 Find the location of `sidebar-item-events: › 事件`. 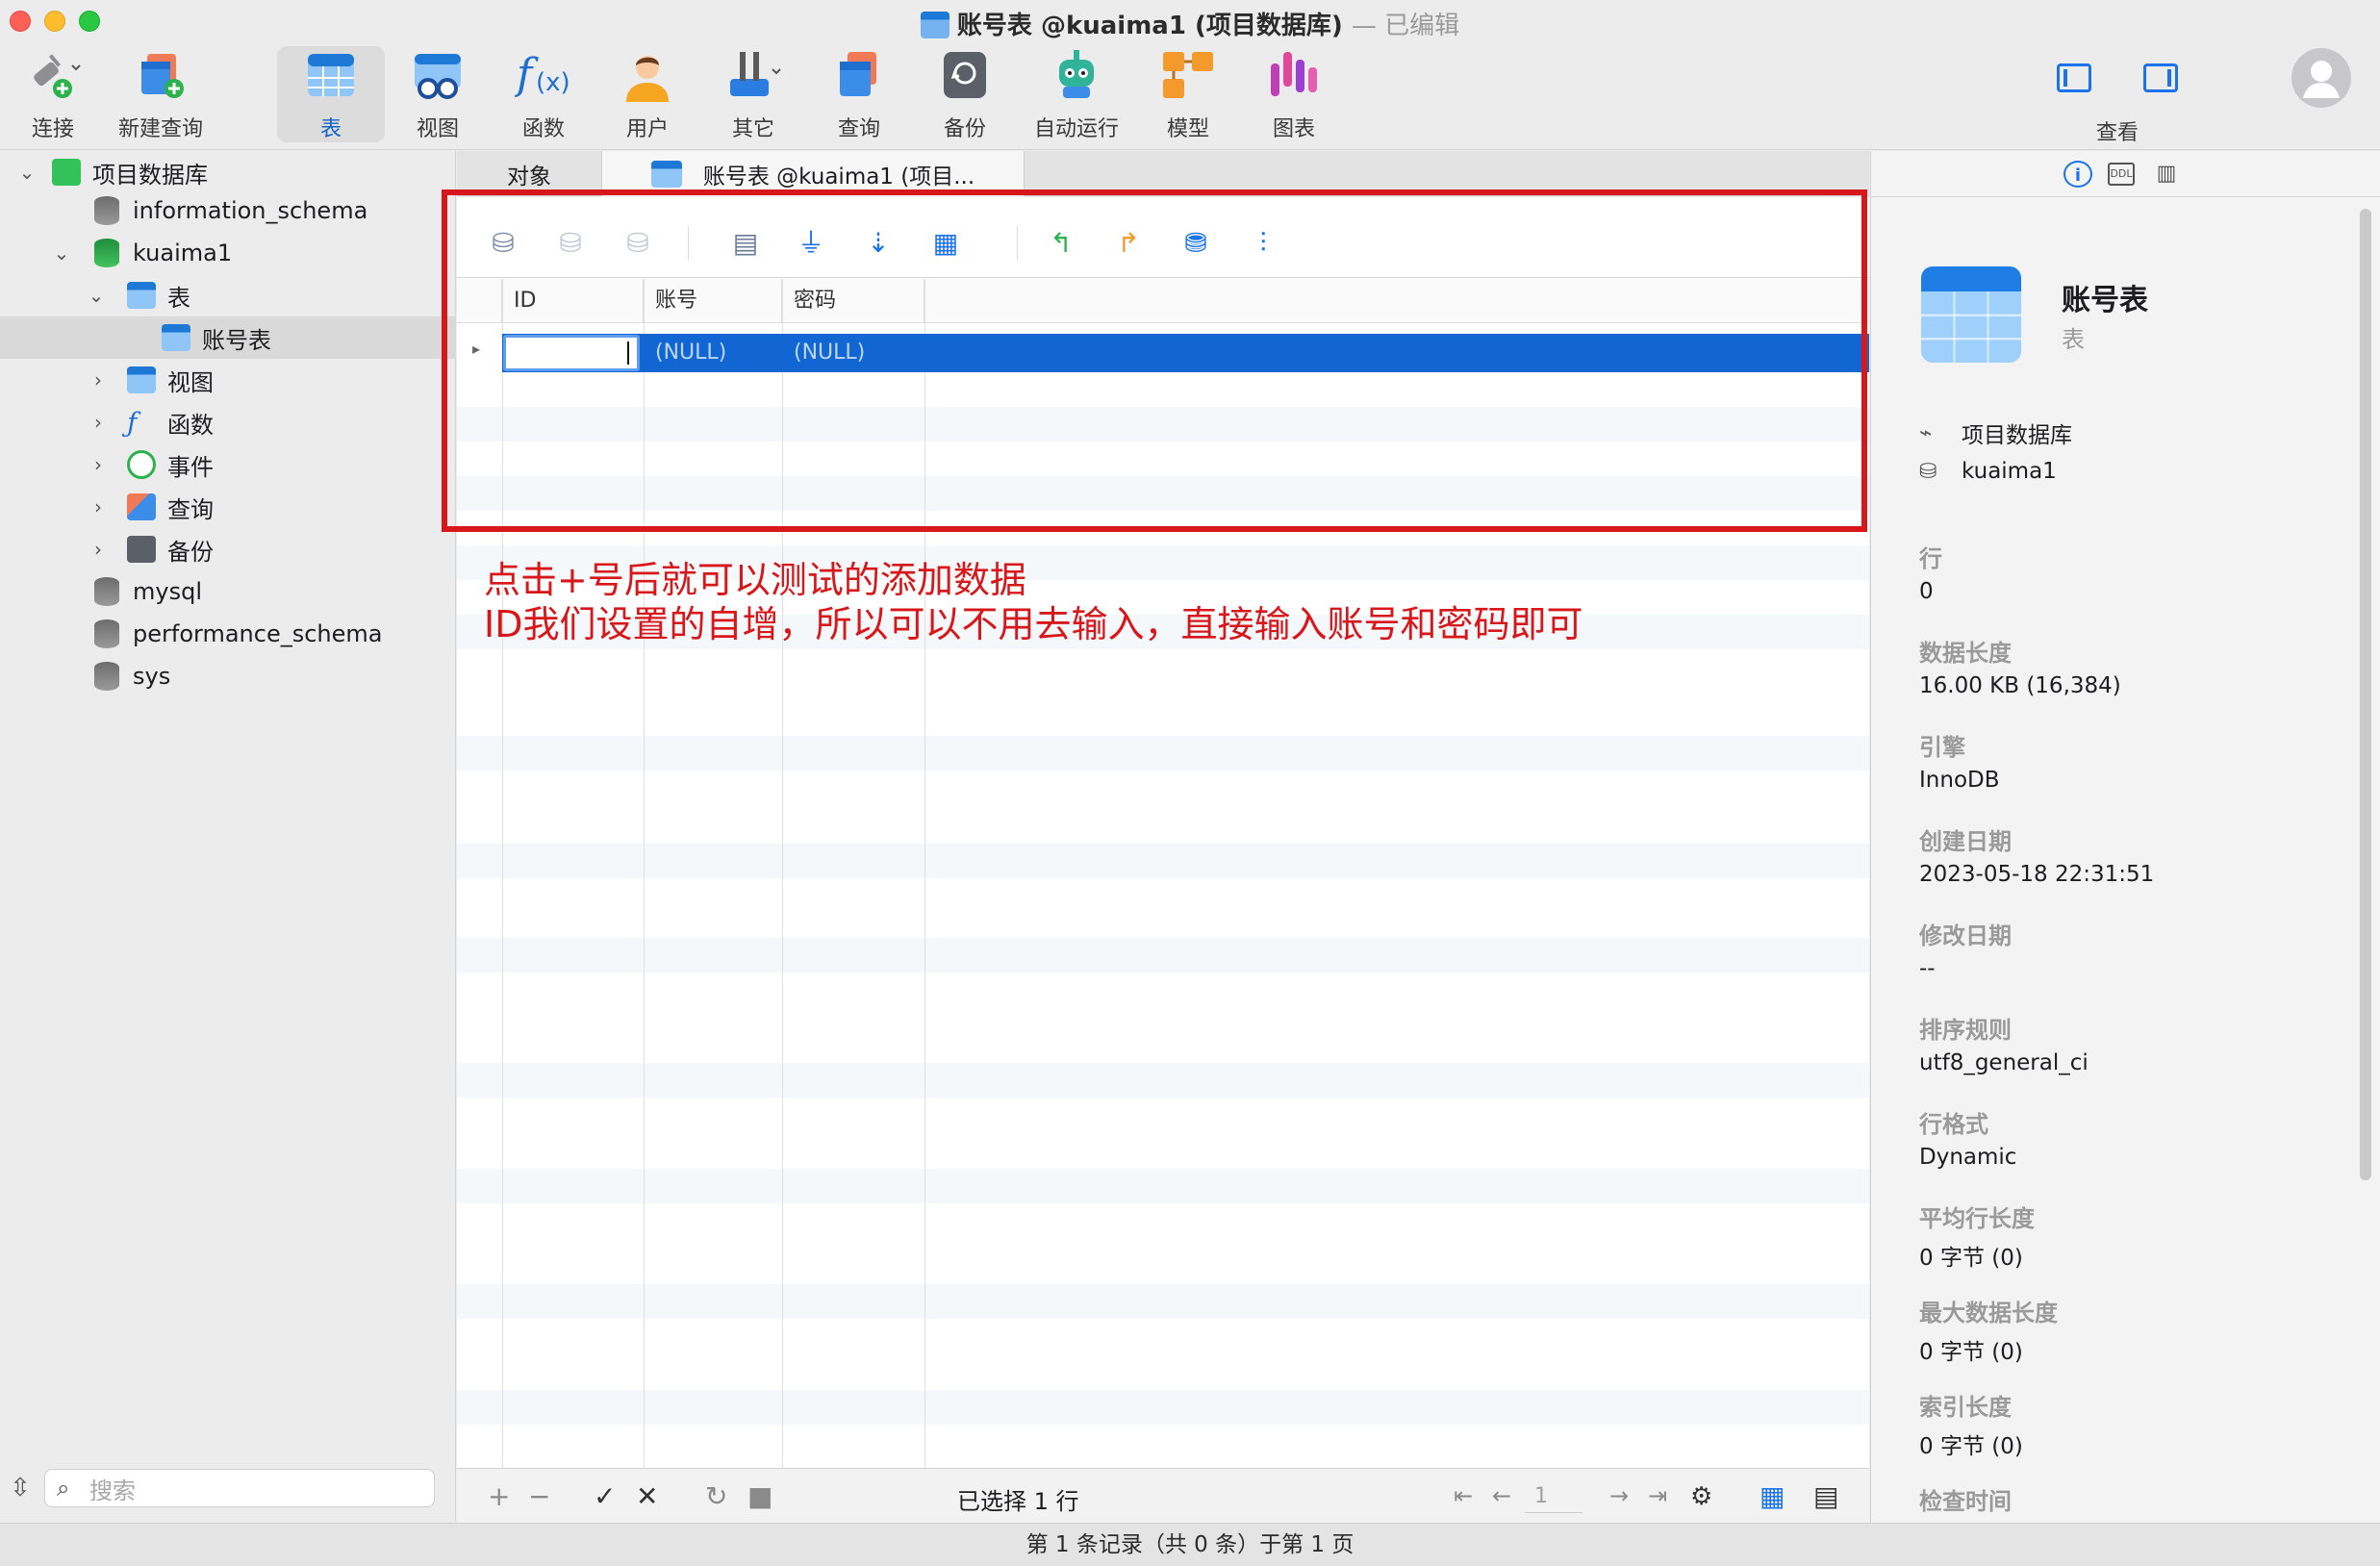

sidebar-item-events: › 事件 is located at coordinates (228, 465).